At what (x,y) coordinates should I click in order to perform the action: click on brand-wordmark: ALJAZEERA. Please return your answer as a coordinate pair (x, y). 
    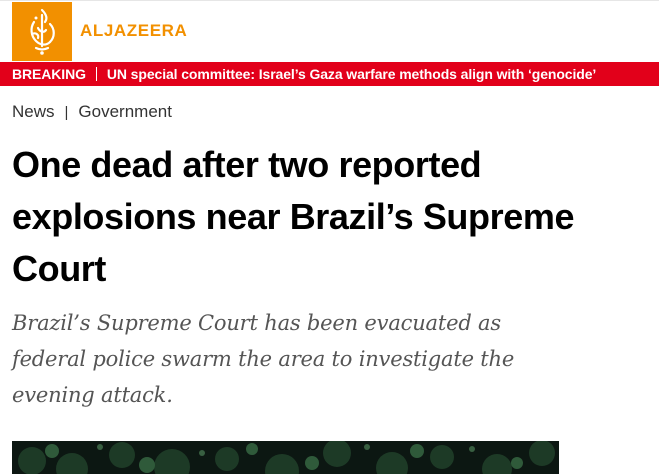
    Looking at the image, I should click on (133, 31).